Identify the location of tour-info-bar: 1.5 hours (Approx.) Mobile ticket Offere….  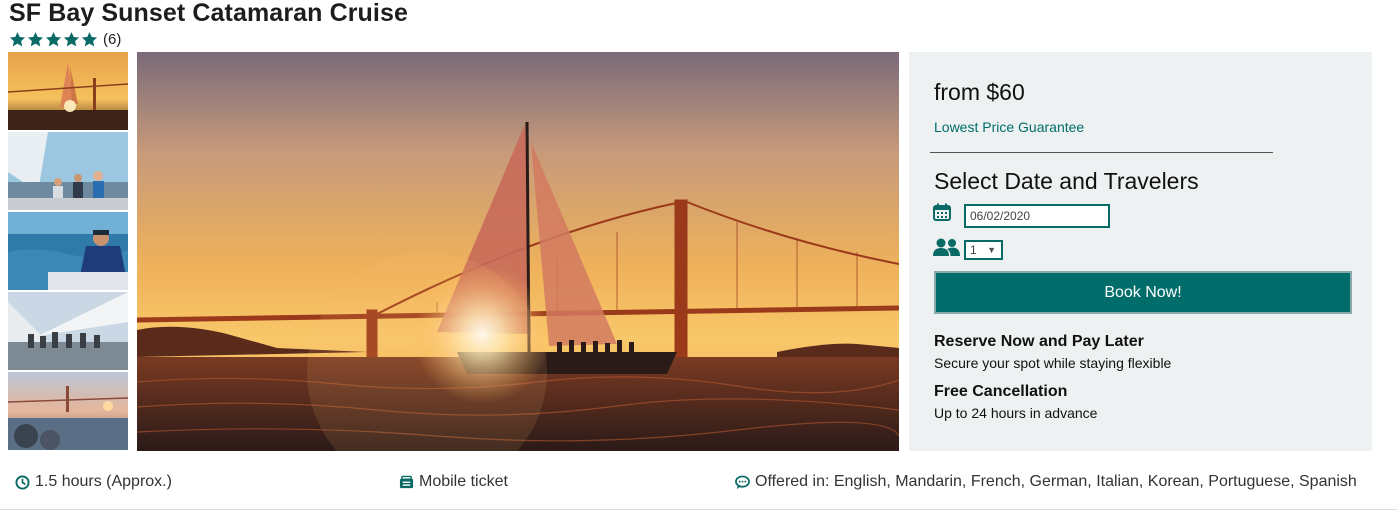
(698, 481).